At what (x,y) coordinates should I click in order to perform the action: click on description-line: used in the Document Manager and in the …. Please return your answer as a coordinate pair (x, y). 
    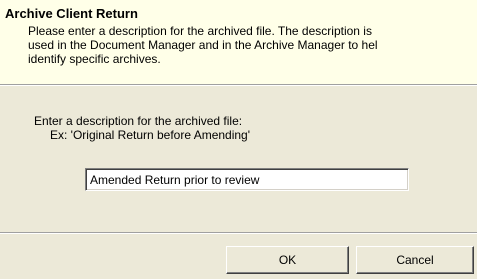
    Looking at the image, I should click on (203, 45).